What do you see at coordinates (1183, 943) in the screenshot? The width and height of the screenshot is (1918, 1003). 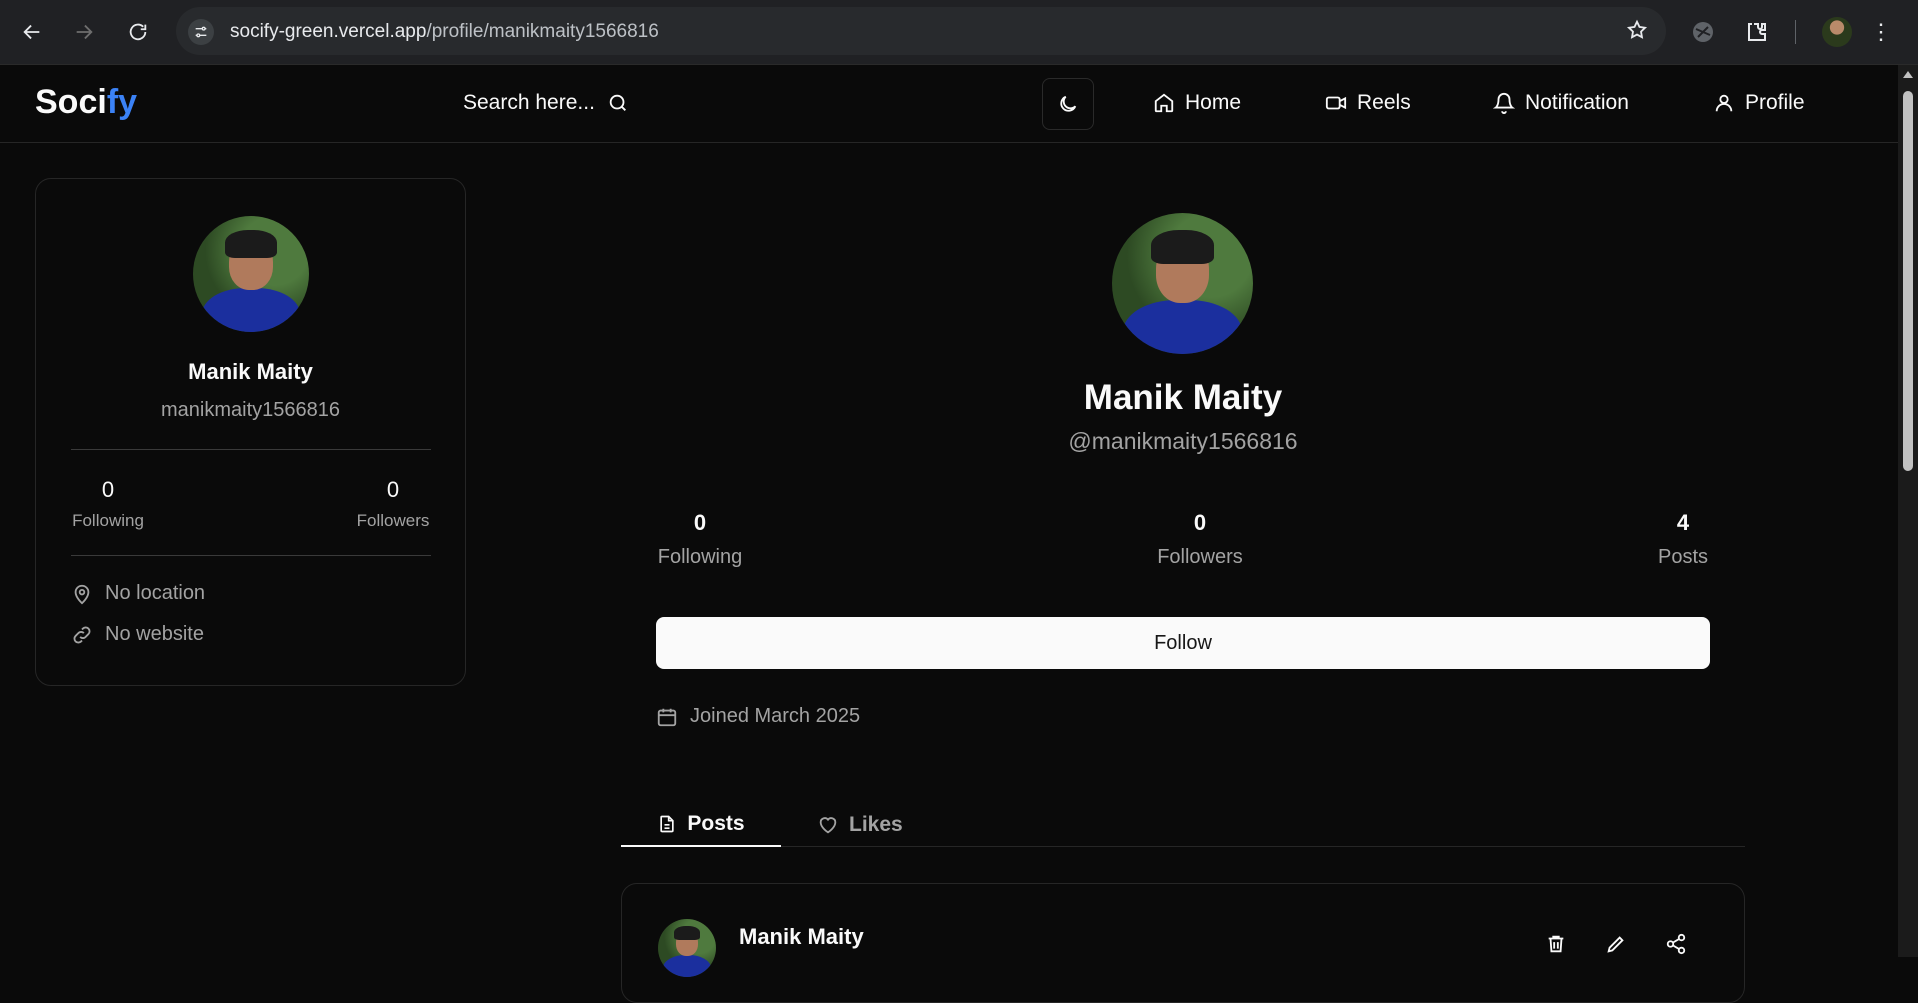 I see `post-card: Manik Maity` at bounding box center [1183, 943].